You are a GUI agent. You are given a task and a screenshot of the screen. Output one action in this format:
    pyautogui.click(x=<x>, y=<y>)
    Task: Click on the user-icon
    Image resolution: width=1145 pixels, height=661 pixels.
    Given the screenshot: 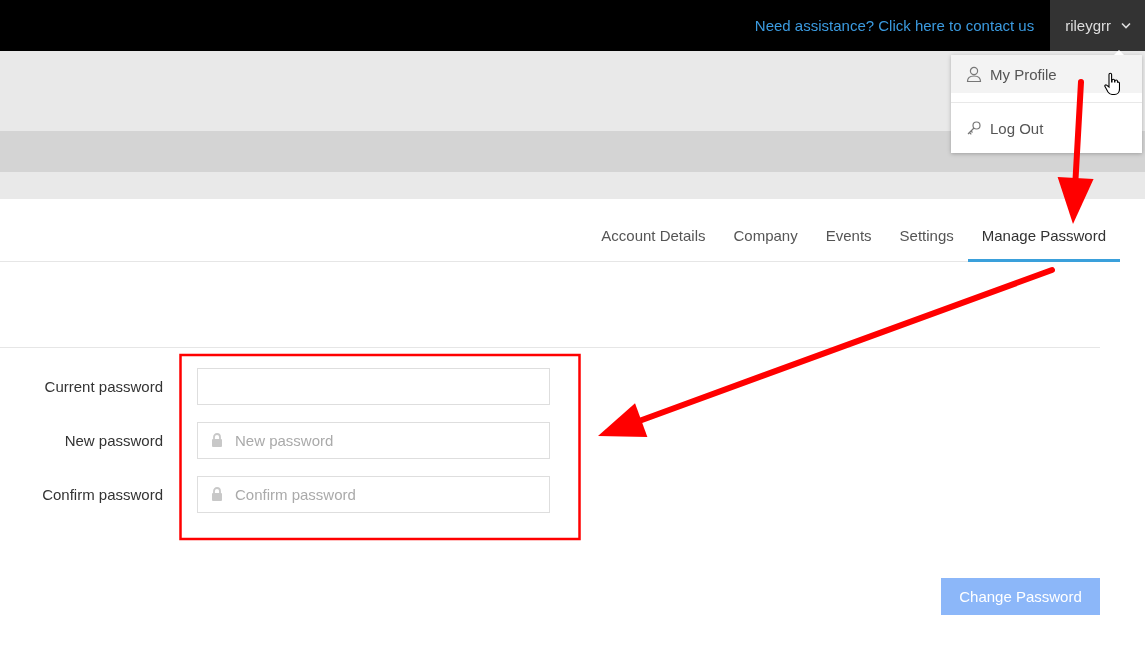 What is the action you would take?
    pyautogui.click(x=974, y=74)
    